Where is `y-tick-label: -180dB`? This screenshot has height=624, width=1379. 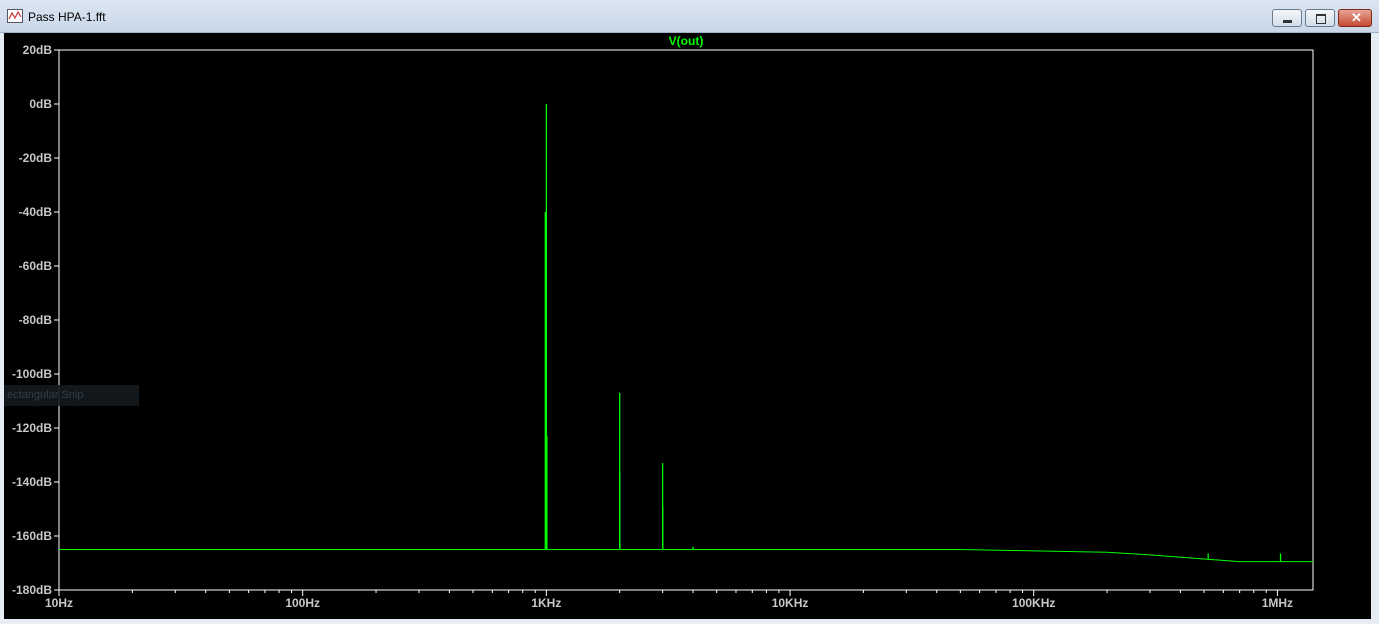 y-tick-label: -180dB is located at coordinates (32, 590).